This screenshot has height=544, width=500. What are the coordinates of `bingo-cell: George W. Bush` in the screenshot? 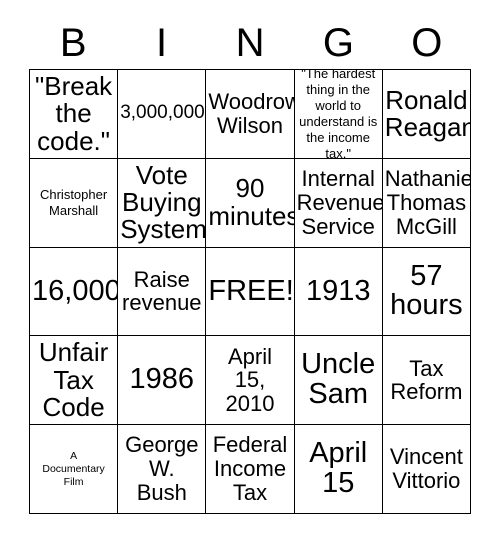 It's located at (162, 469).